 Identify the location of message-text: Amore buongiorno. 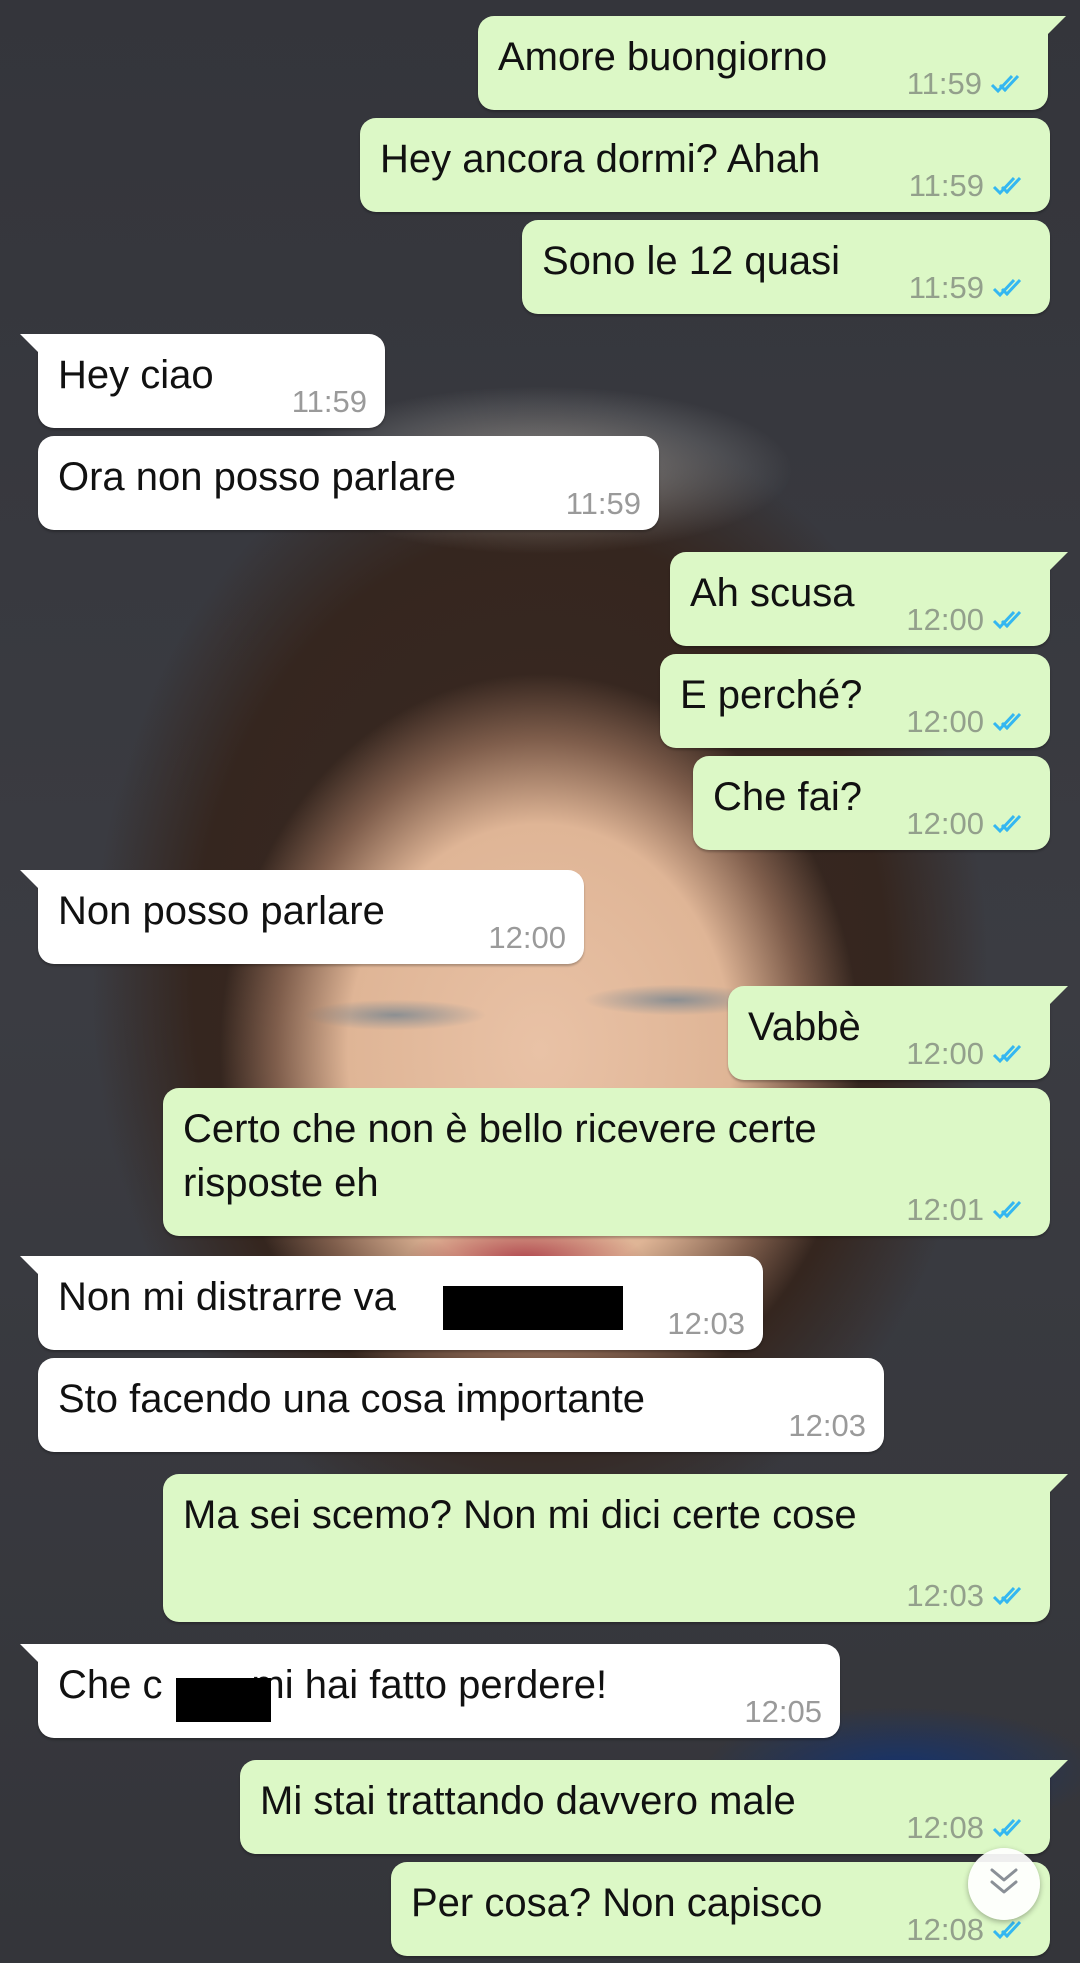
(663, 57).